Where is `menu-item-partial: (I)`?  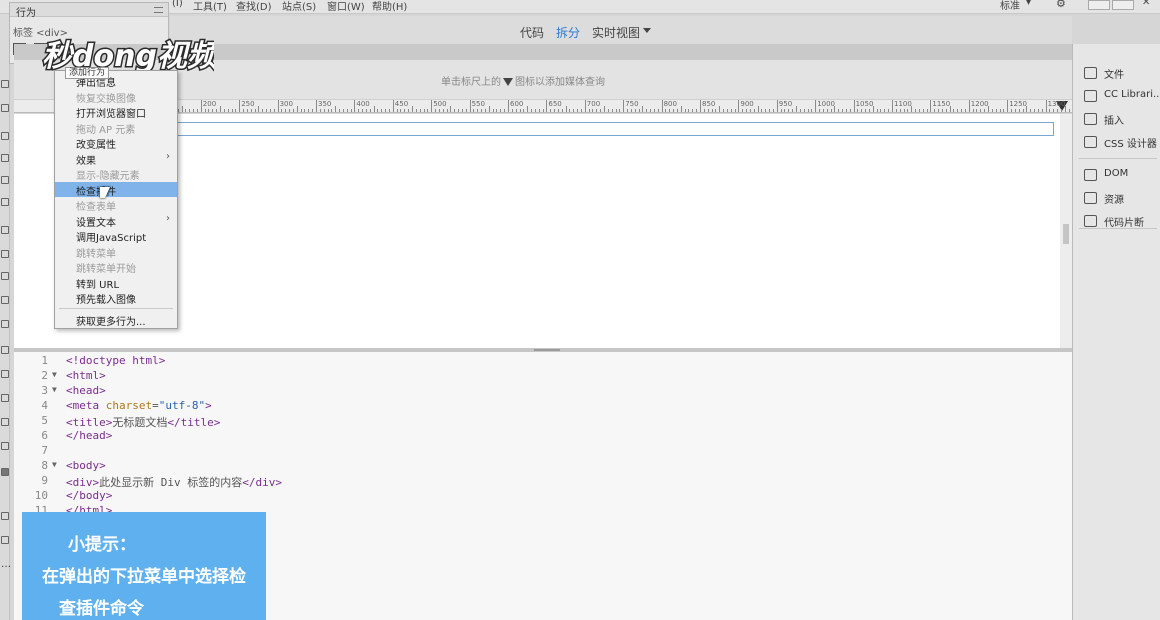 menu-item-partial: (I) is located at coordinates (177, 4).